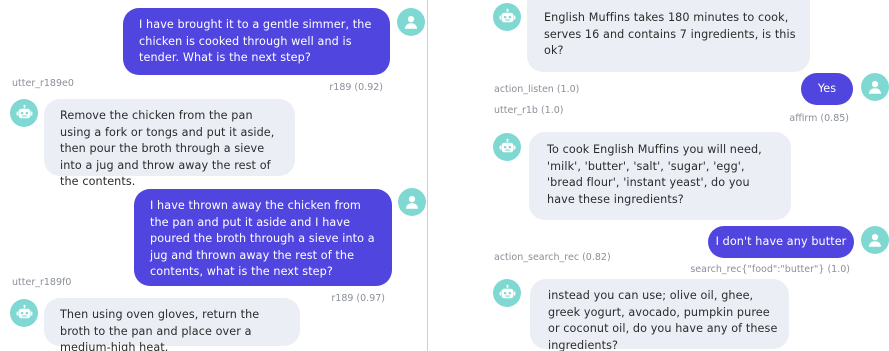  What do you see at coordinates (537, 89) in the screenshot?
I see `action-label: action_listen (1.0)` at bounding box center [537, 89].